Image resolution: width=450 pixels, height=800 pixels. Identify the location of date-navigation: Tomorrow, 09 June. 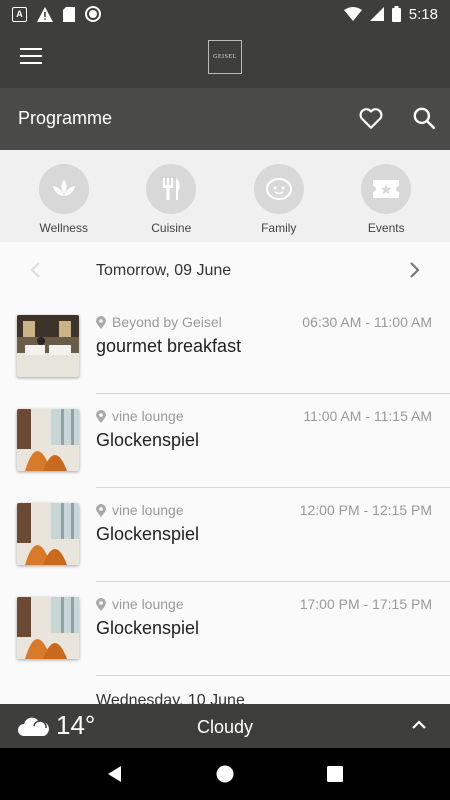
(225, 271).